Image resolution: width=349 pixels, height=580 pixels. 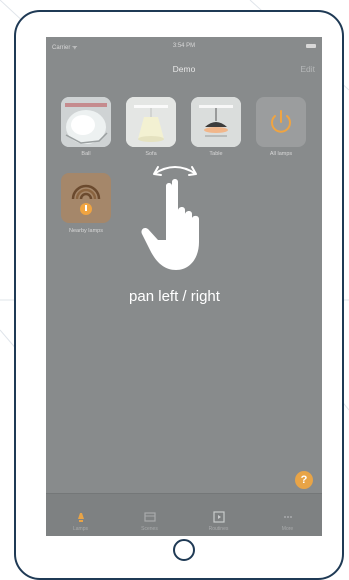 I want to click on tile-nearby-lamps, so click(x=86, y=198).